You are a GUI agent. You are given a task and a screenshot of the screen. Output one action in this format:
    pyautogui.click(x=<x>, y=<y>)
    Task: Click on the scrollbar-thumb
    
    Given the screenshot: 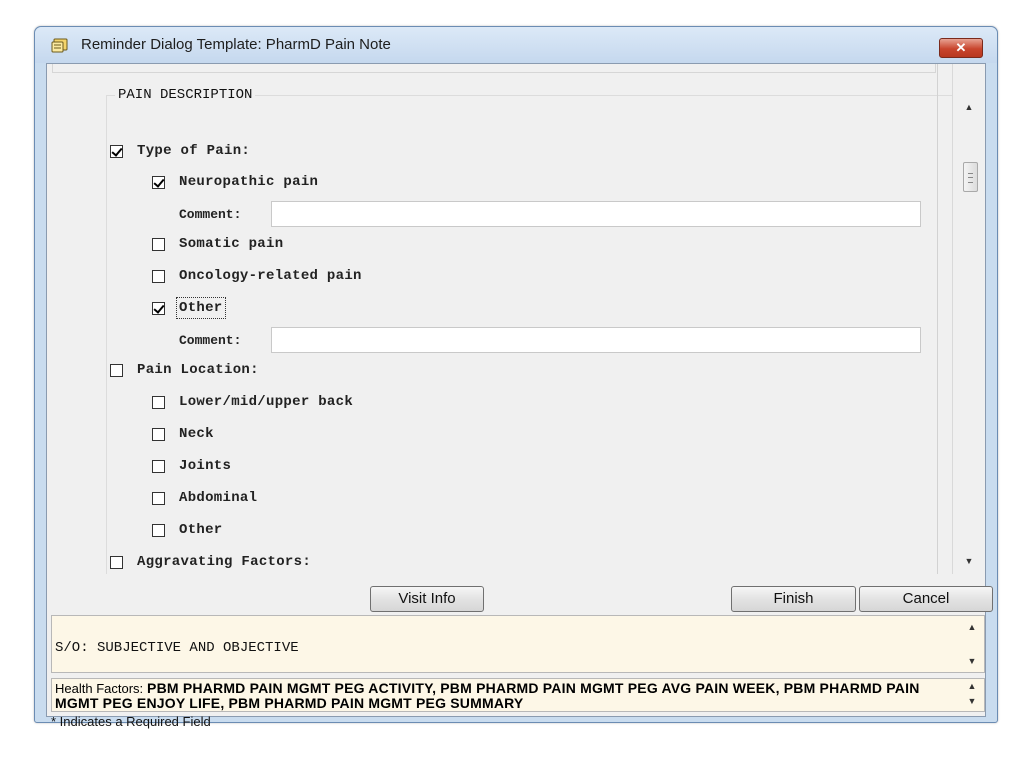 What is the action you would take?
    pyautogui.click(x=970, y=177)
    